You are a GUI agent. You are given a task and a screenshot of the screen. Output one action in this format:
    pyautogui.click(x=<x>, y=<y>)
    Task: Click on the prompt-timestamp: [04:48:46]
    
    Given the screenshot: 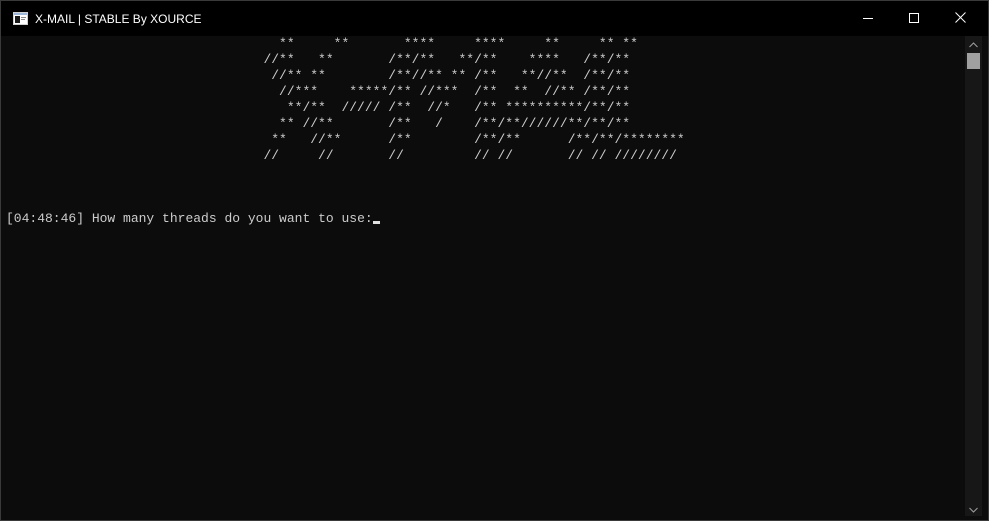 What is the action you would take?
    pyautogui.click(x=45, y=218)
    